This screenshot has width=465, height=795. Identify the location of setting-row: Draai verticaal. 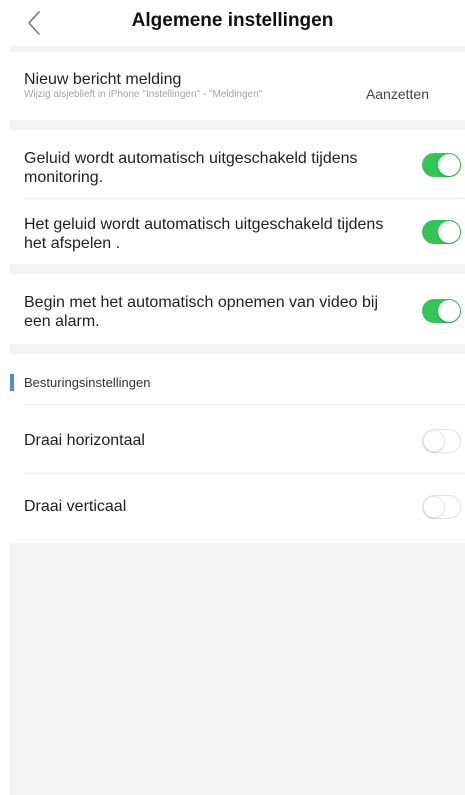
(237, 508).